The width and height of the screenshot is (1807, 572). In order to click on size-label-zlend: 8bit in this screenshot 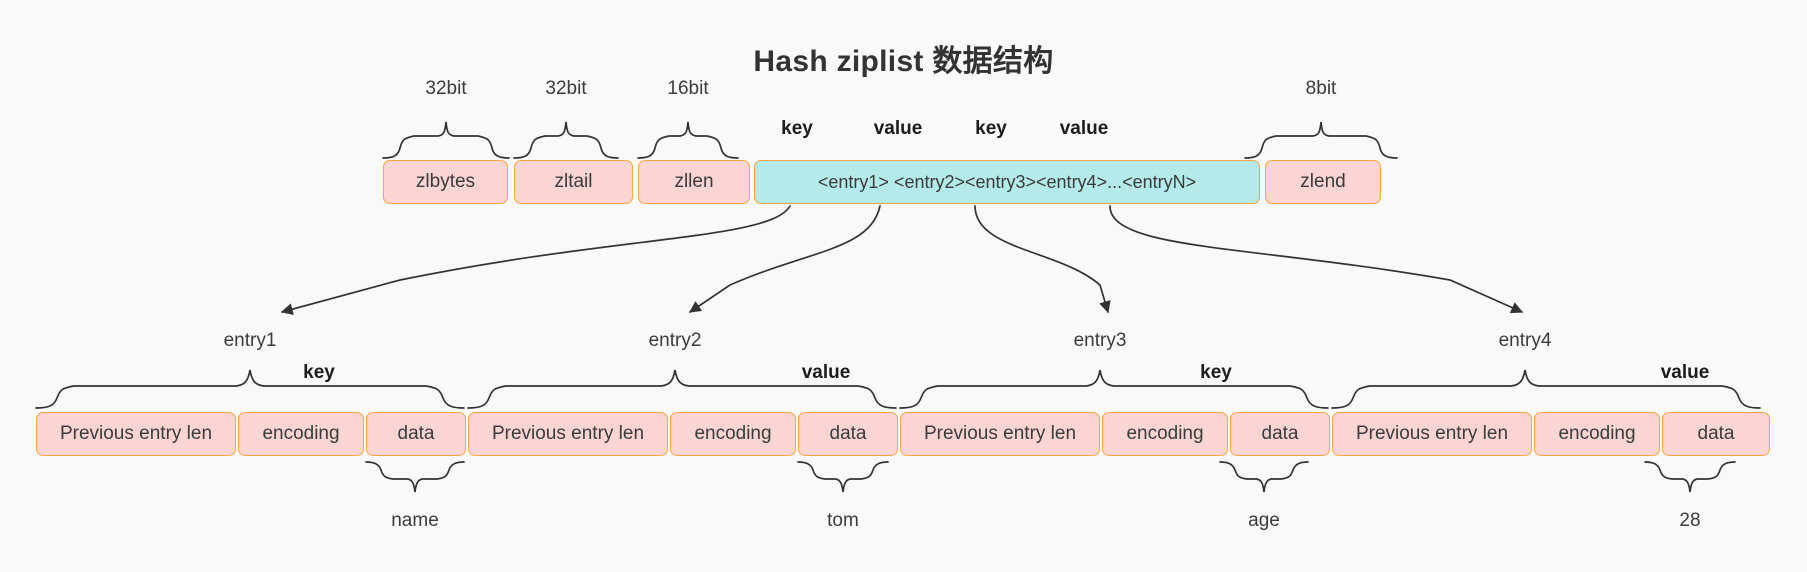, I will do `click(1321, 88)`.